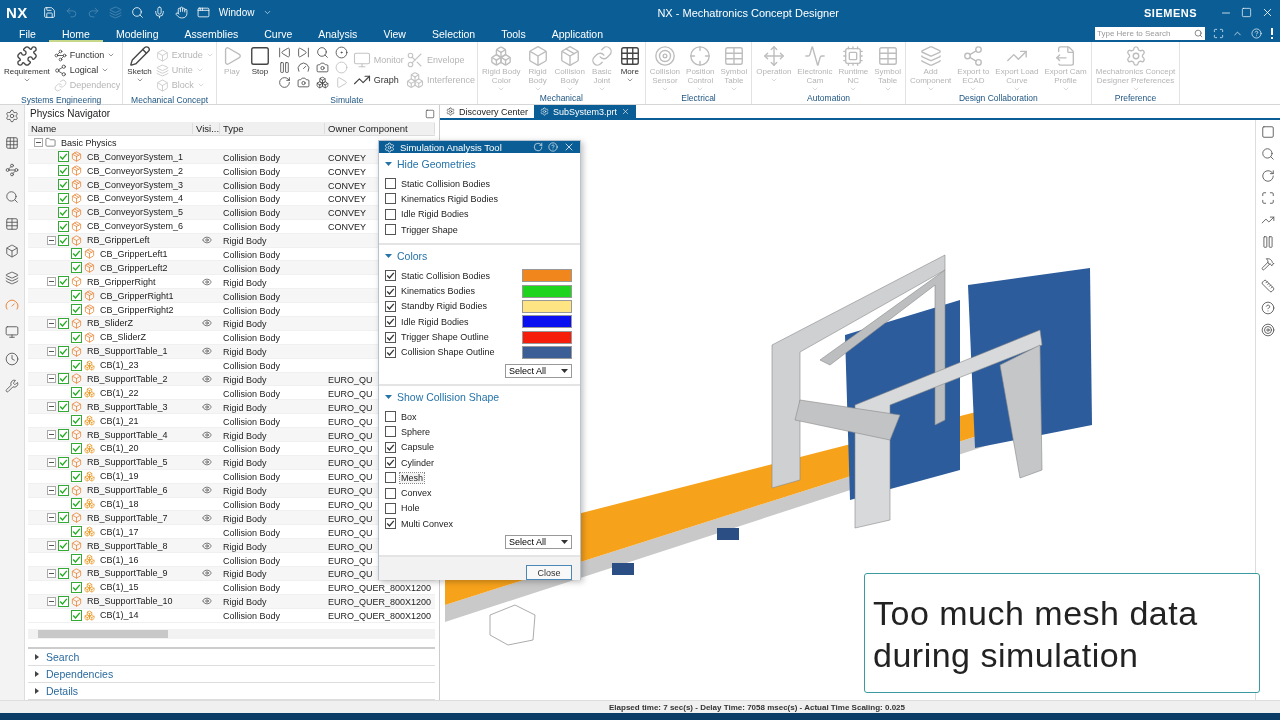 The image size is (1280, 720). Describe the element at coordinates (268, 12) in the screenshot. I see `caret-icon` at that location.